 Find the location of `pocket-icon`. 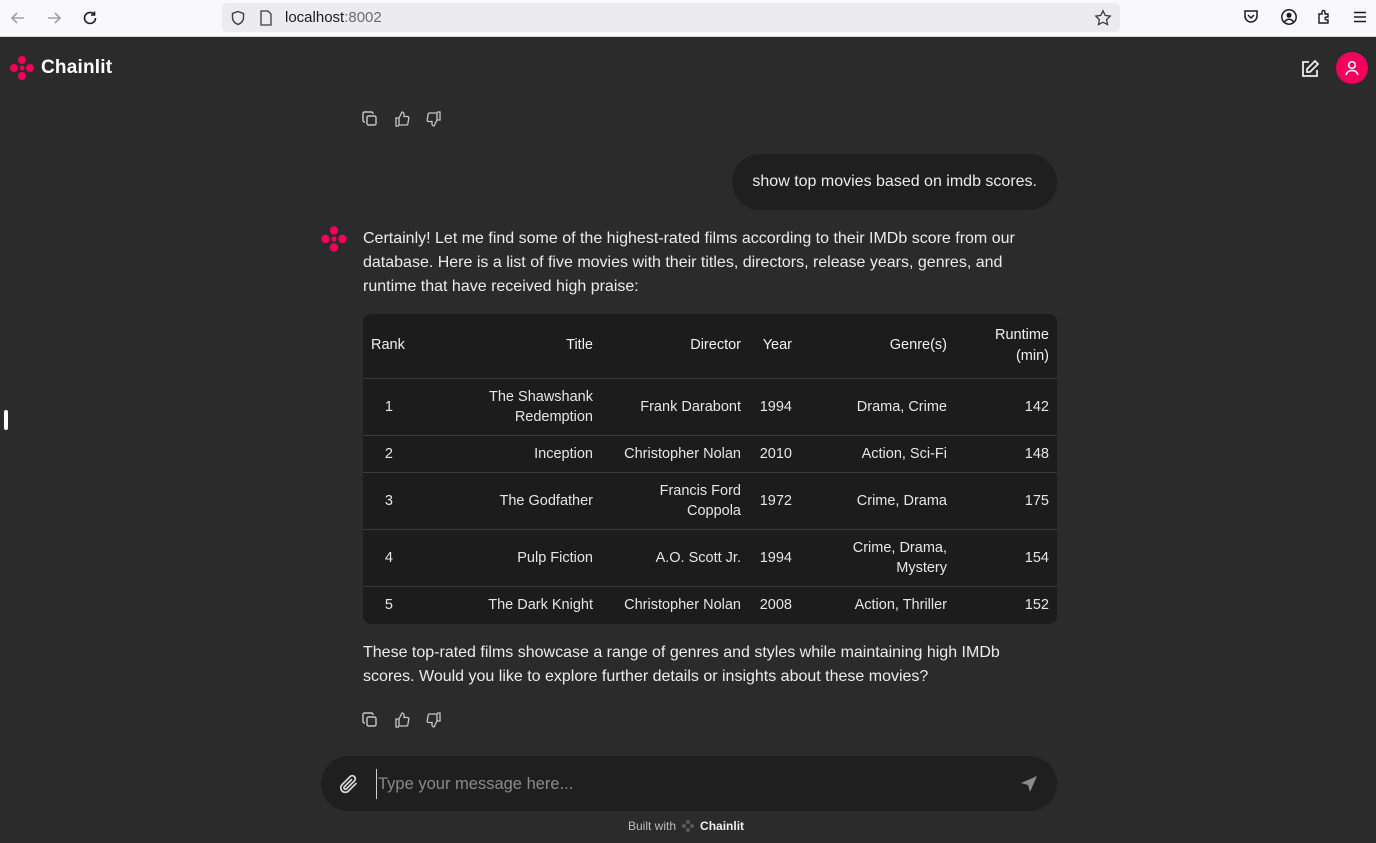

pocket-icon is located at coordinates (1251, 17).